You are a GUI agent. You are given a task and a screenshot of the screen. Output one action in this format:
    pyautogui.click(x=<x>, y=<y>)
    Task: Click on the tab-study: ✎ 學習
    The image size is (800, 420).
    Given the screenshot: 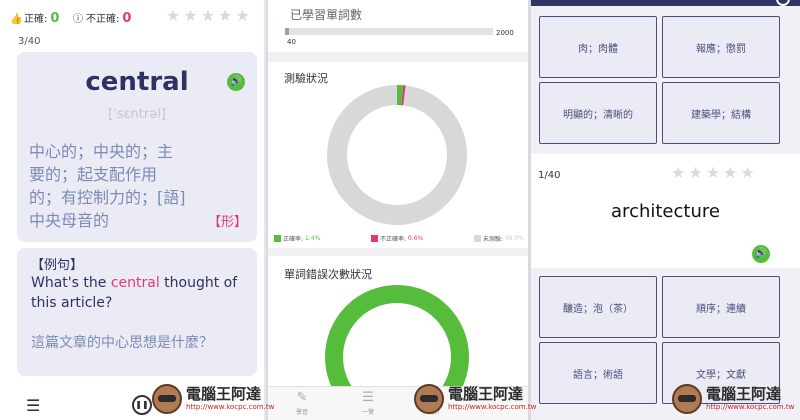 What is the action you would take?
    pyautogui.click(x=302, y=403)
    